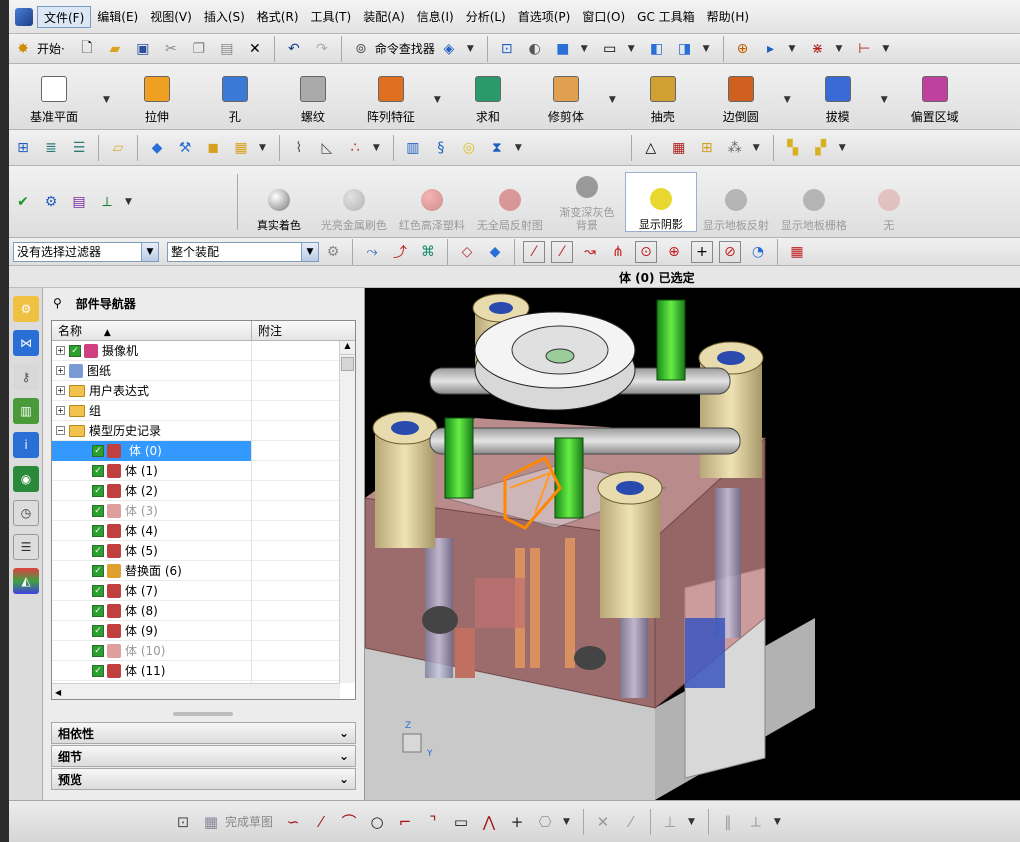 The height and width of the screenshot is (842, 1020). Describe the element at coordinates (241, 148) in the screenshot. I see `text-icon: ▦` at that location.